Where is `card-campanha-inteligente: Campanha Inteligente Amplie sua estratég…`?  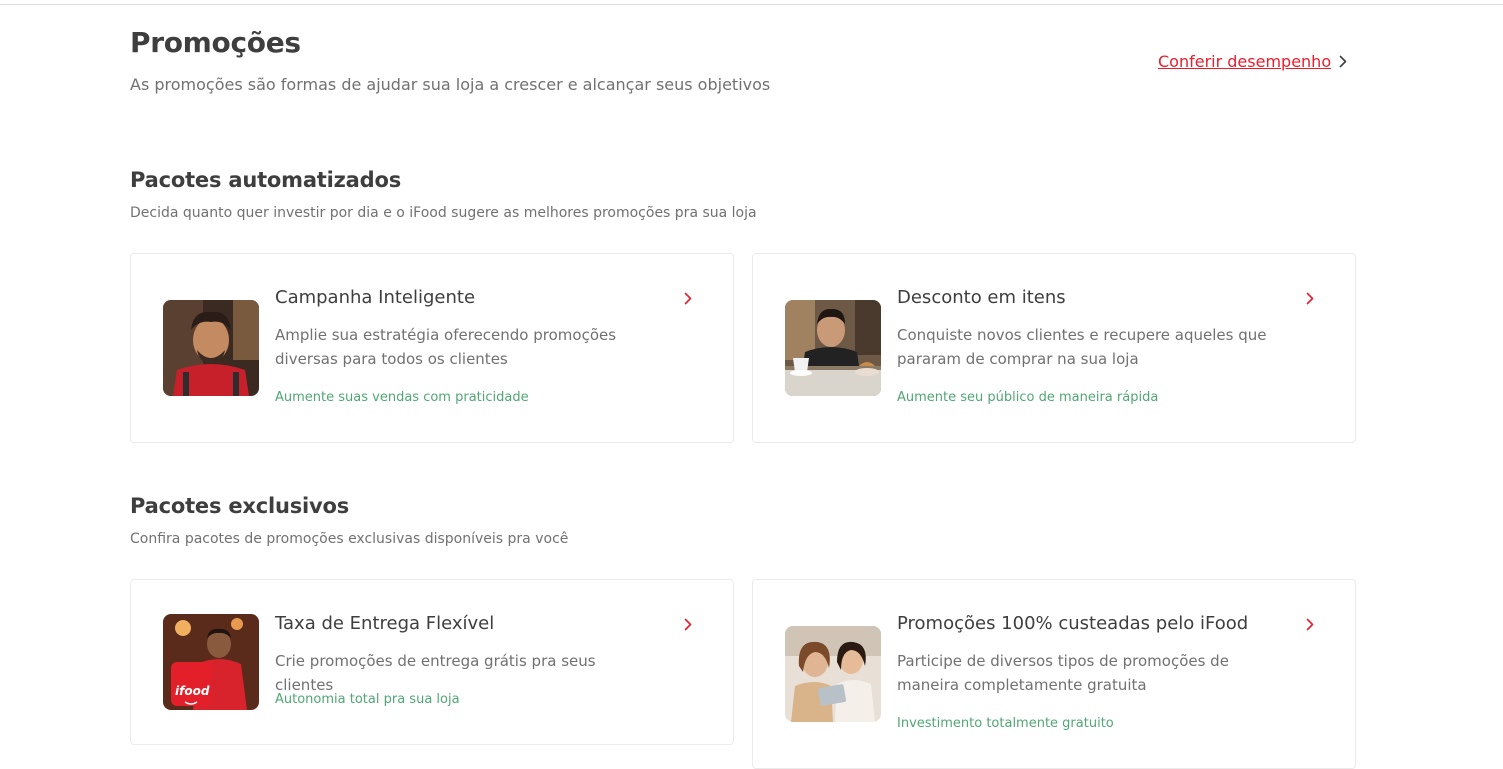 card-campanha-inteligente: Campanha Inteligente Amplie sua estratég… is located at coordinates (432, 348).